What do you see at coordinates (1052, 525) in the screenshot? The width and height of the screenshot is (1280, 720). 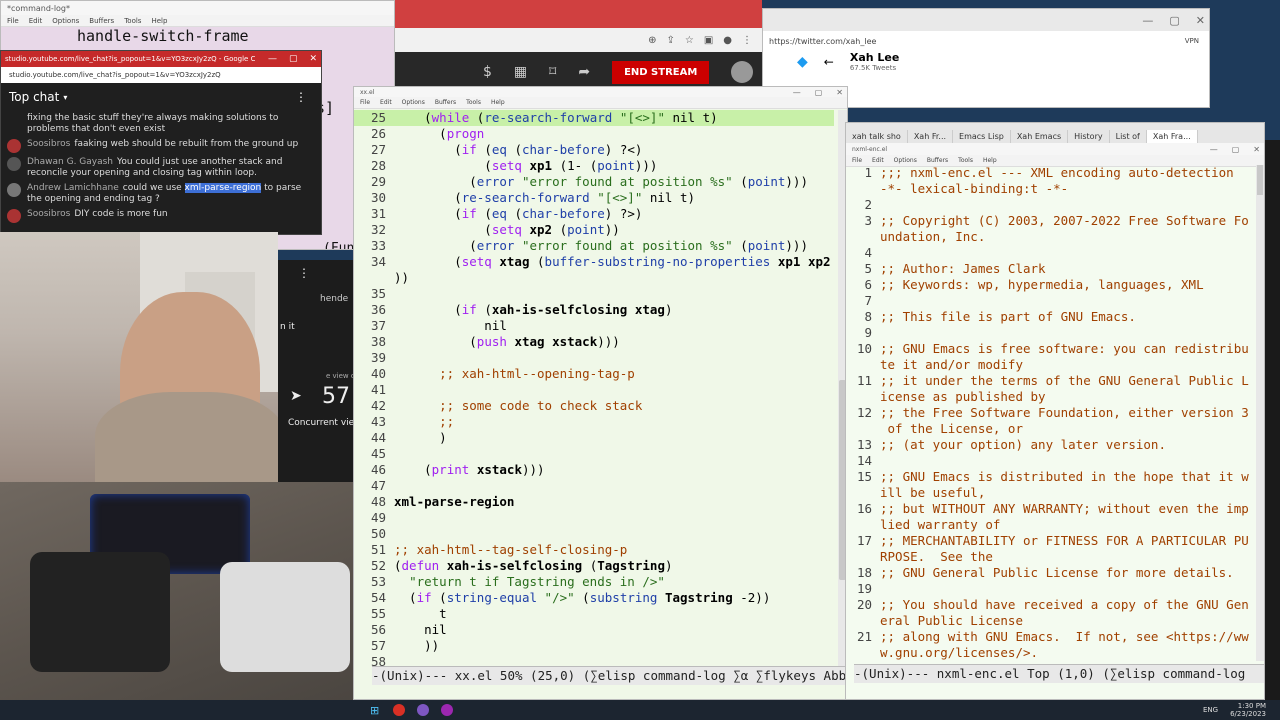 I see `code-line: lied warranty of` at bounding box center [1052, 525].